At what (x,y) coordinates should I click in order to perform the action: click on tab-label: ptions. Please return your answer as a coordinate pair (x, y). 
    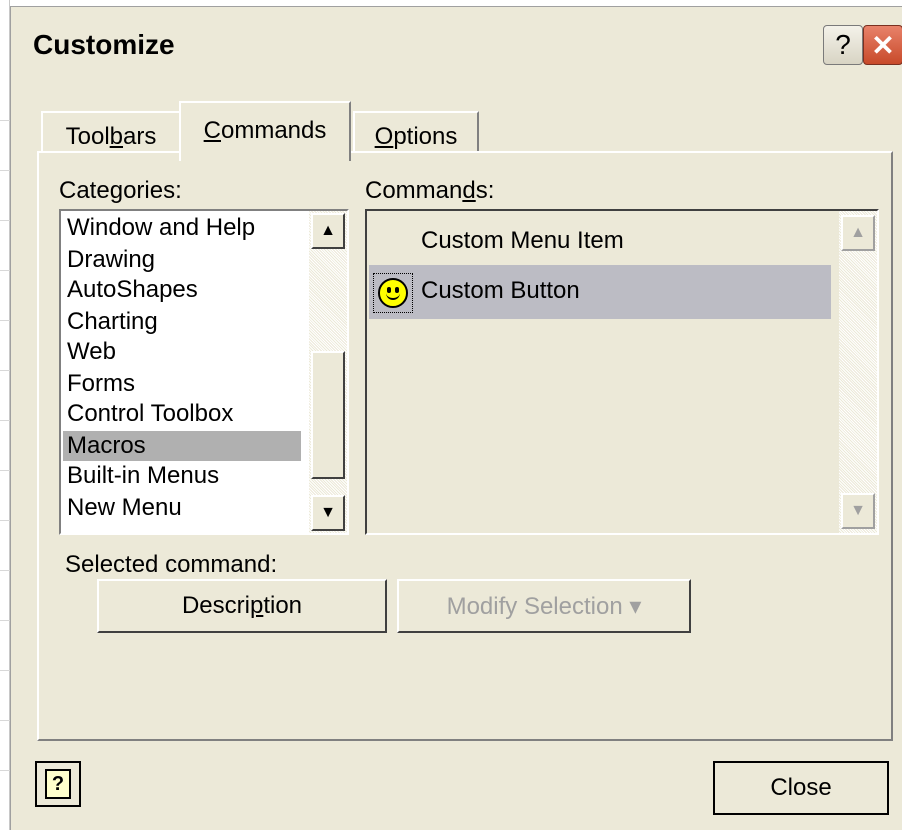
    Looking at the image, I should click on (425, 136).